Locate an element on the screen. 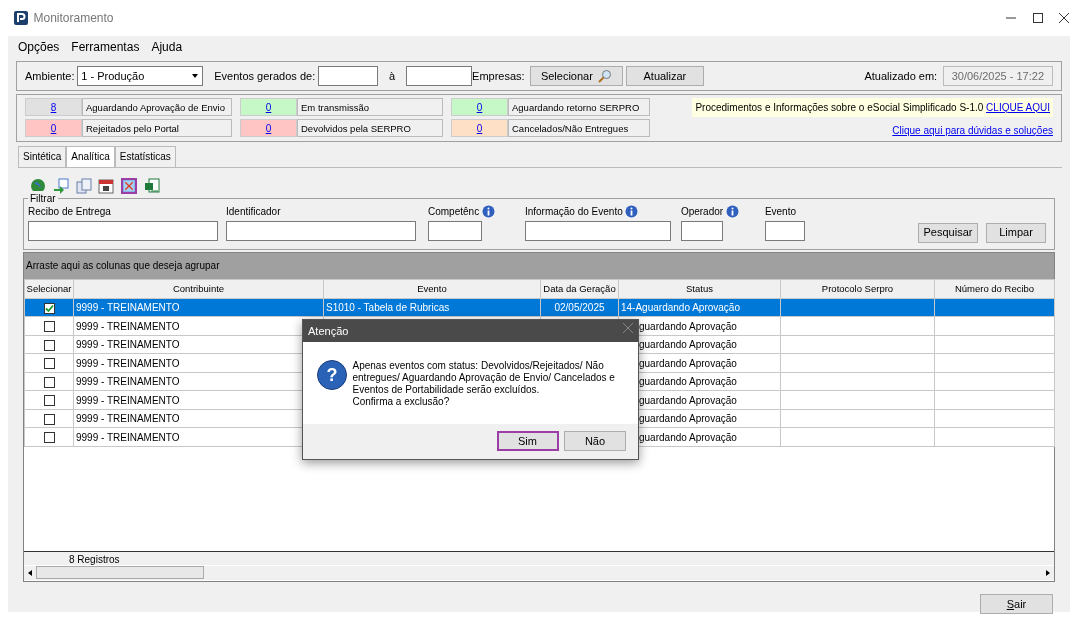  counter-link: 8 is located at coordinates (53, 106).